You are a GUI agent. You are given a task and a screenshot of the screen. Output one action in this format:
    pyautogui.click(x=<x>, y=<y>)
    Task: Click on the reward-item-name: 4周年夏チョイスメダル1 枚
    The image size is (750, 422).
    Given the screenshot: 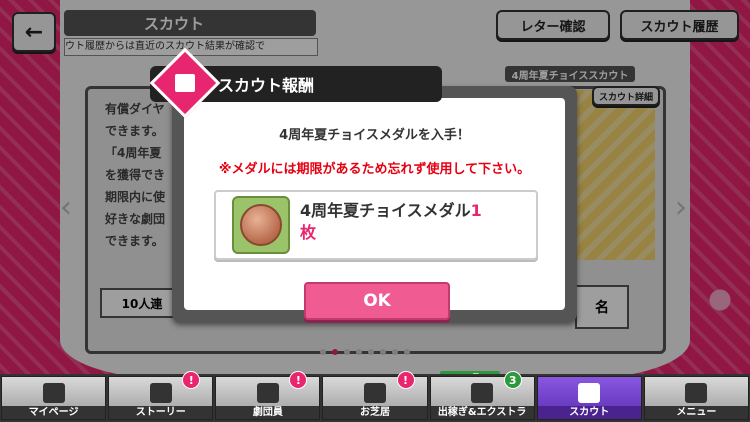 What is the action you would take?
    pyautogui.click(x=412, y=222)
    